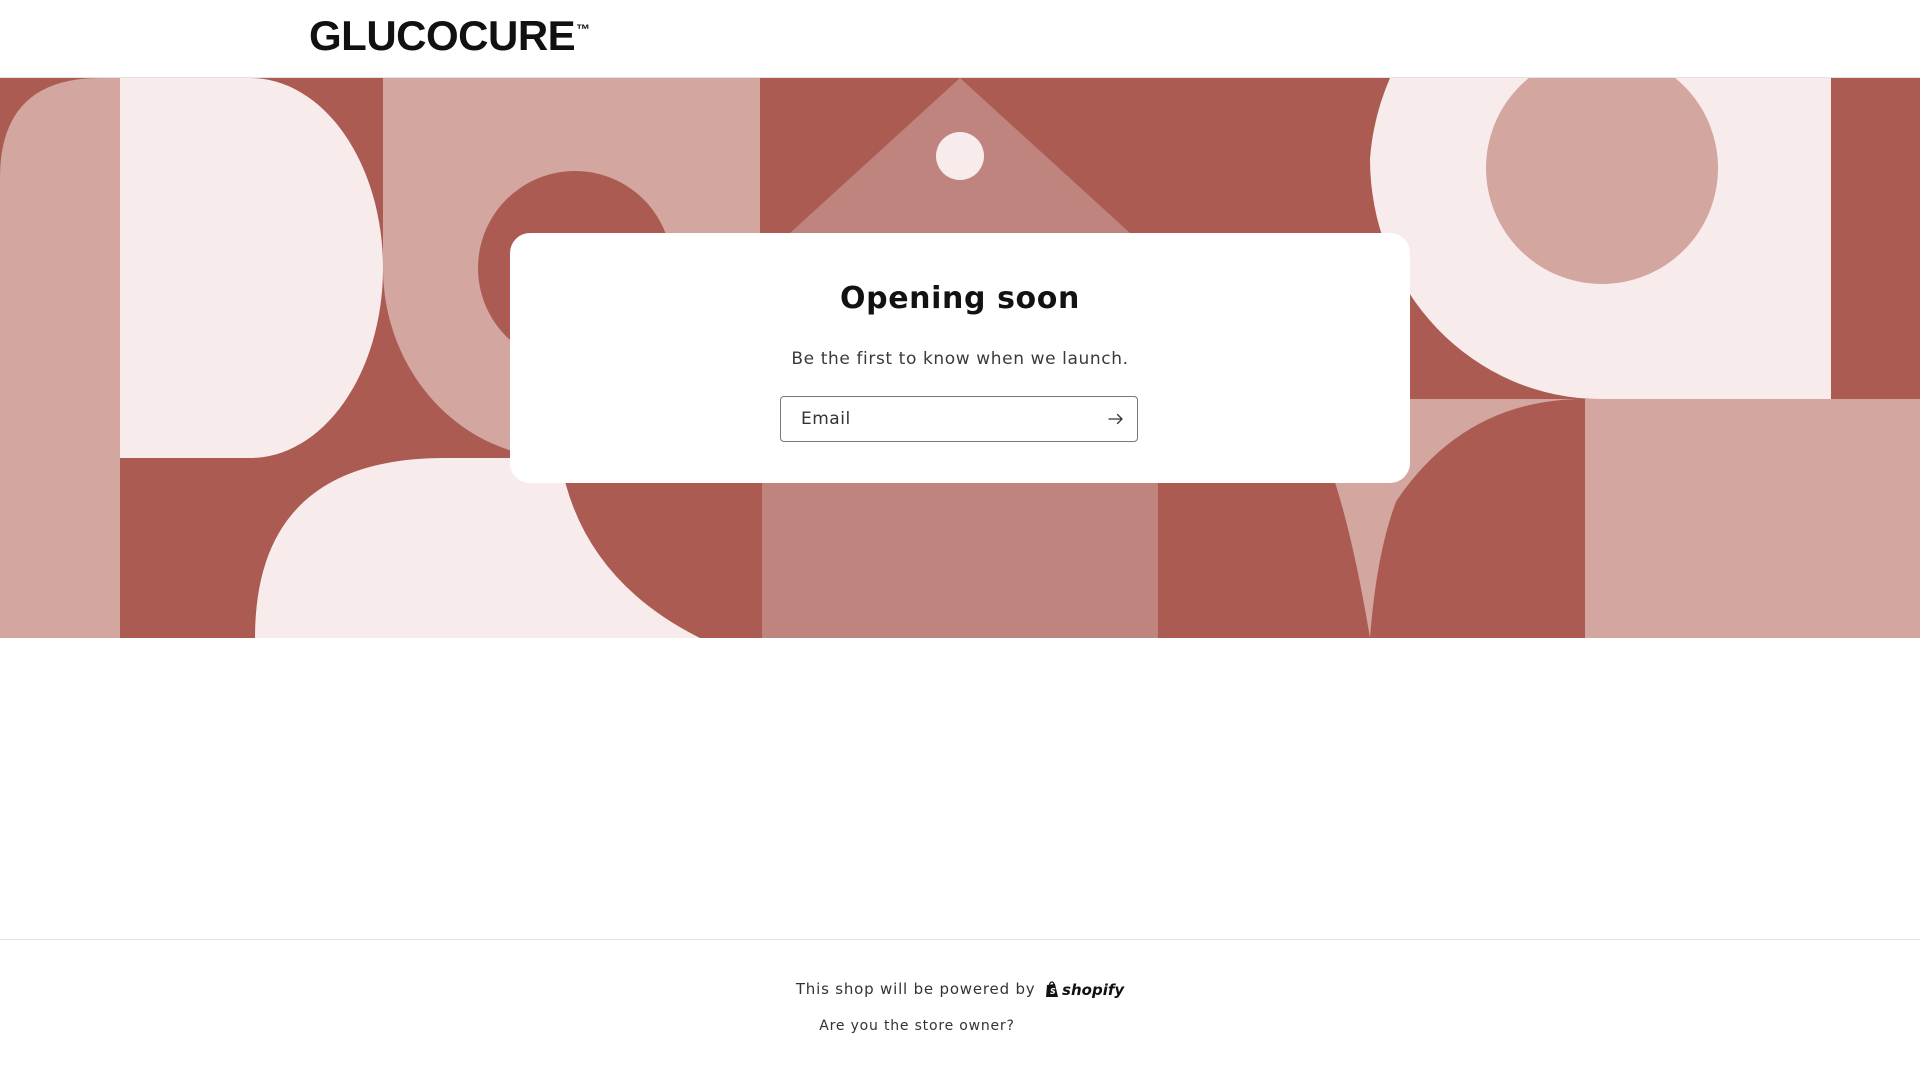 This screenshot has width=1920, height=1080. I want to click on arrow-right-icon, so click(1115, 419).